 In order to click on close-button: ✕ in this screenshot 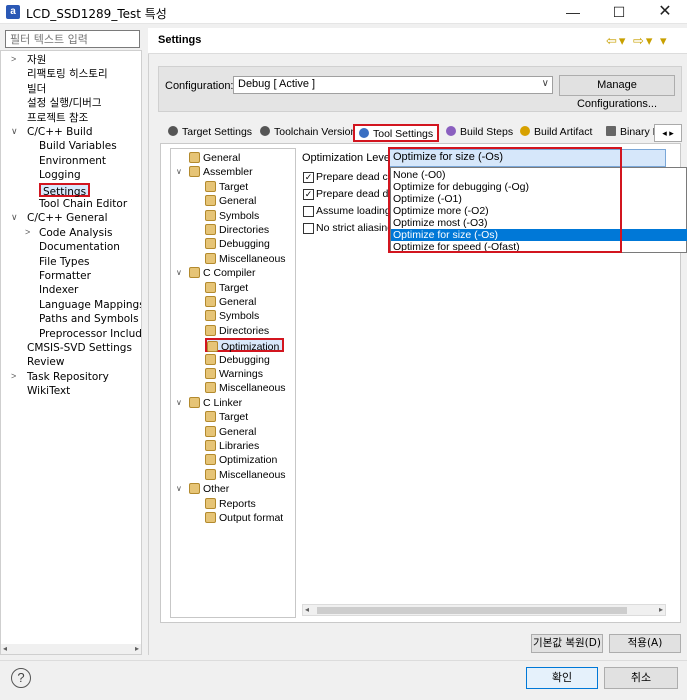, I will do `click(664, 12)`.